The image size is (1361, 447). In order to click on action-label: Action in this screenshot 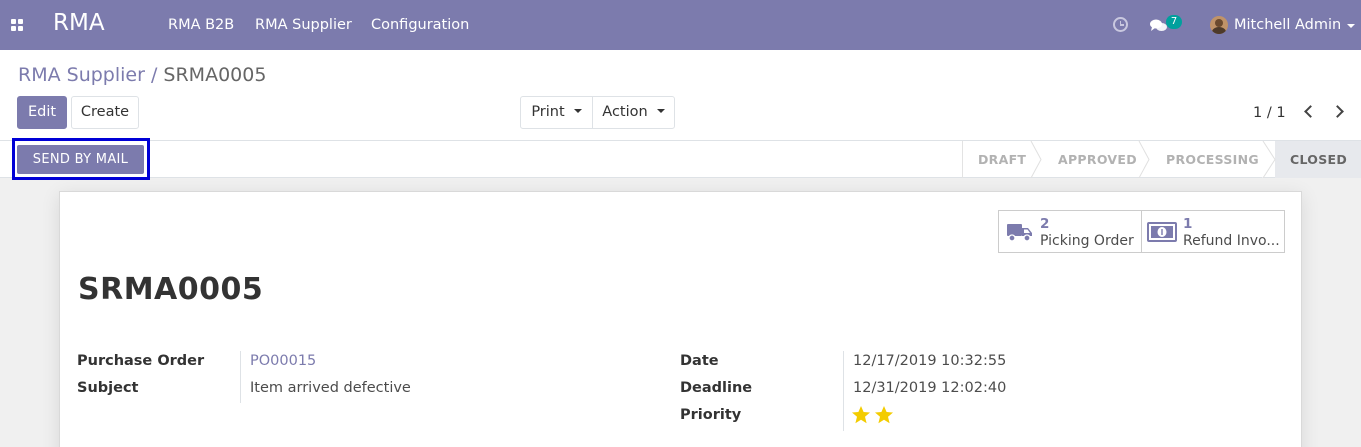, I will do `click(625, 112)`.